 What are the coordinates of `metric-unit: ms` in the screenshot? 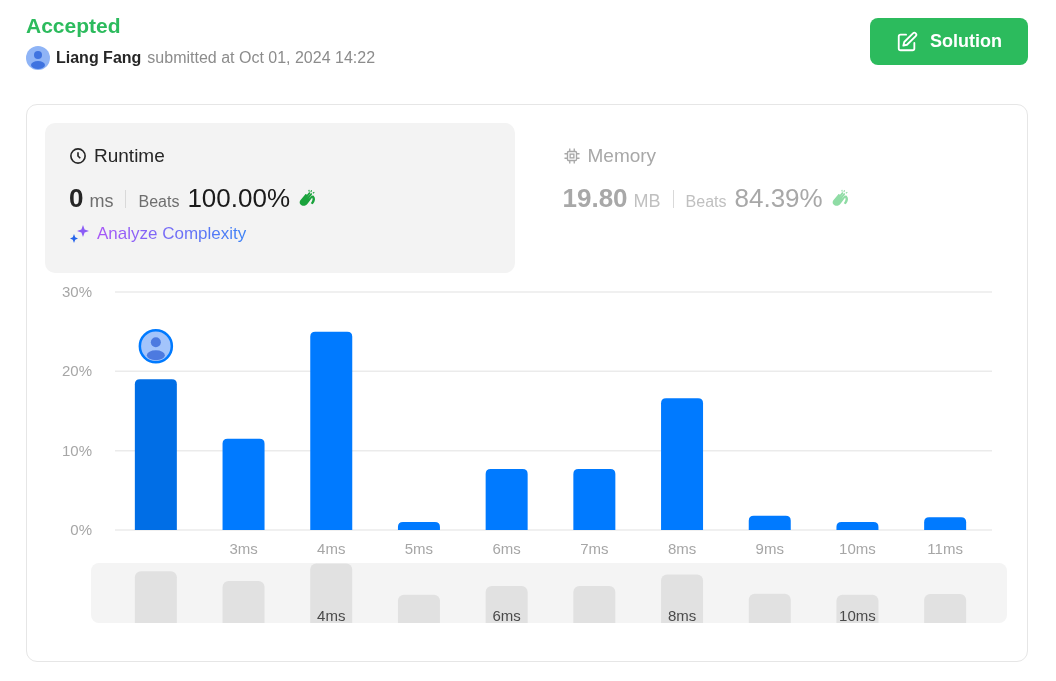 It's located at (101, 201).